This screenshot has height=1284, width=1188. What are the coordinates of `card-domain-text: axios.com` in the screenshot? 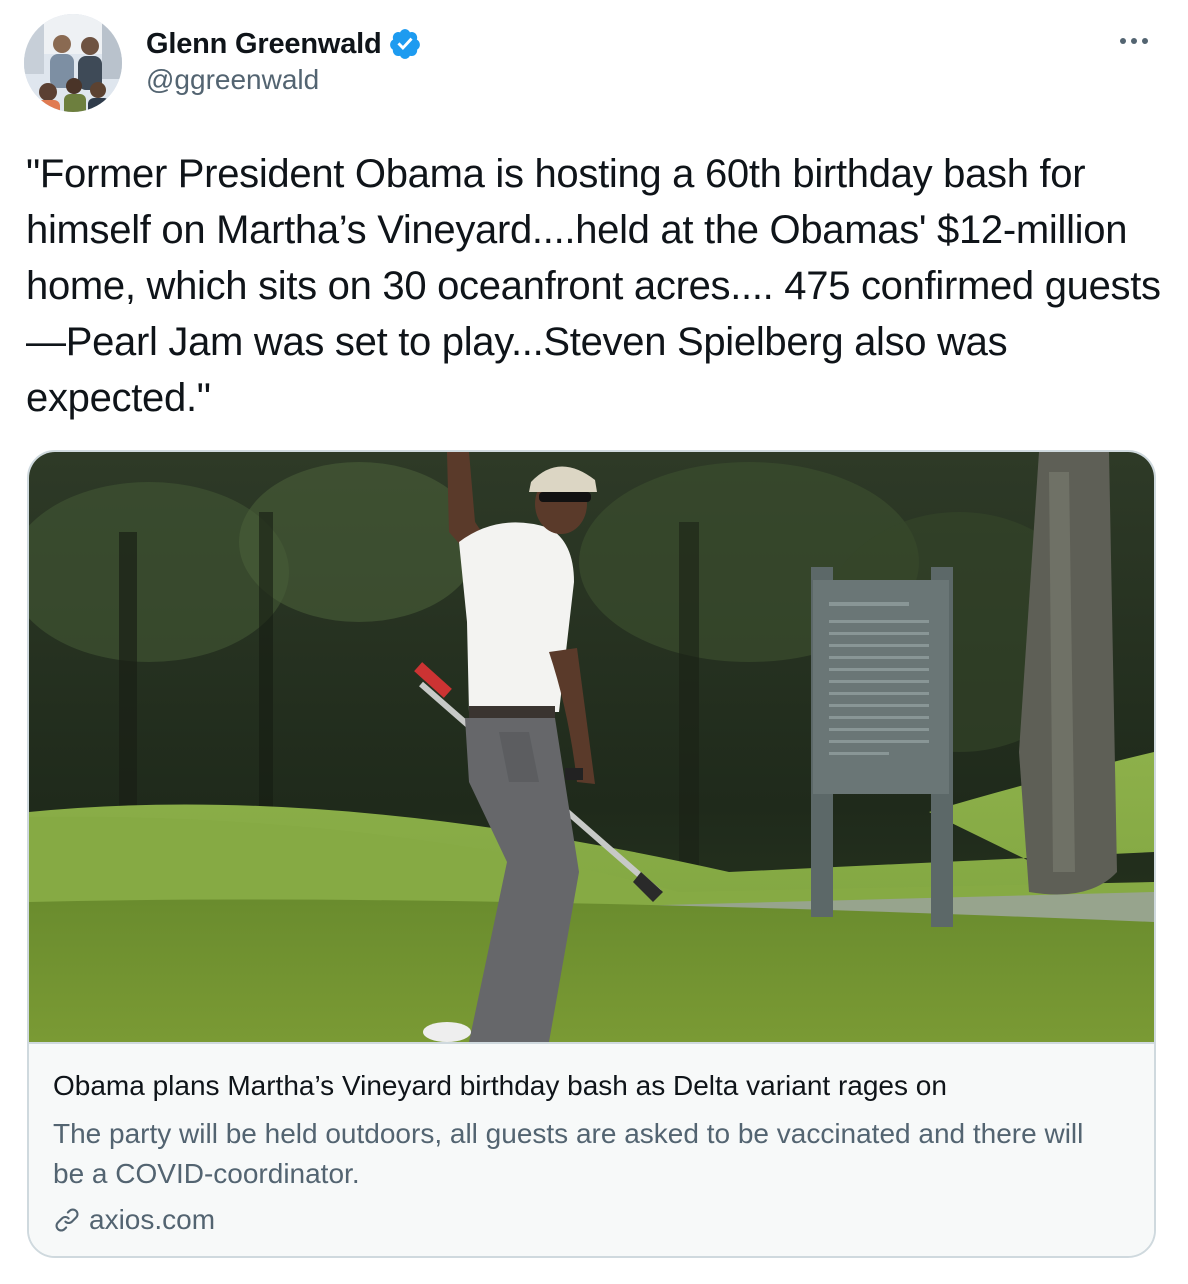 It's located at (152, 1219).